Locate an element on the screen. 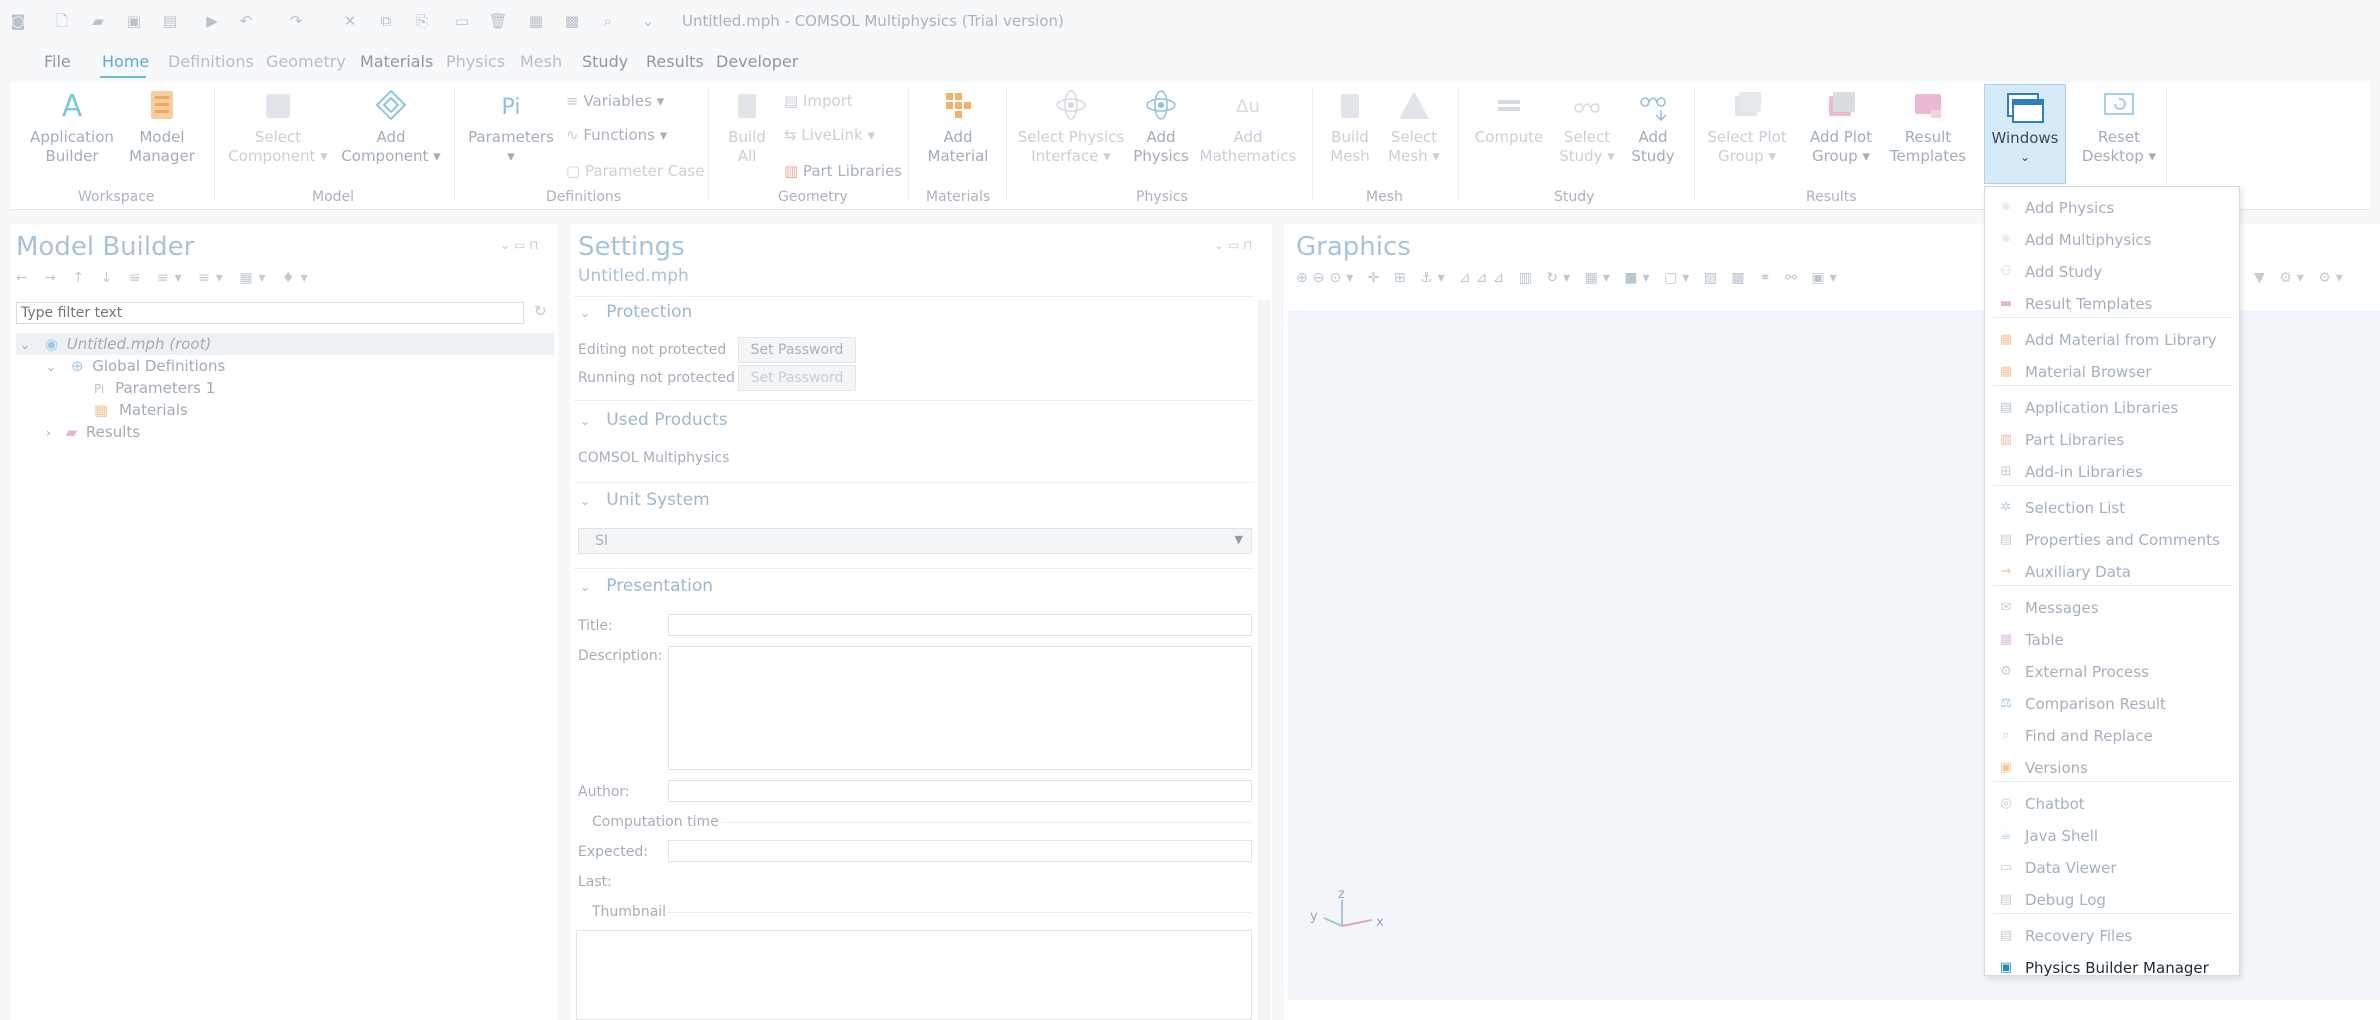 This screenshot has height=1020, width=2380. add-component-button: Add Component ▾ is located at coordinates (391, 127).